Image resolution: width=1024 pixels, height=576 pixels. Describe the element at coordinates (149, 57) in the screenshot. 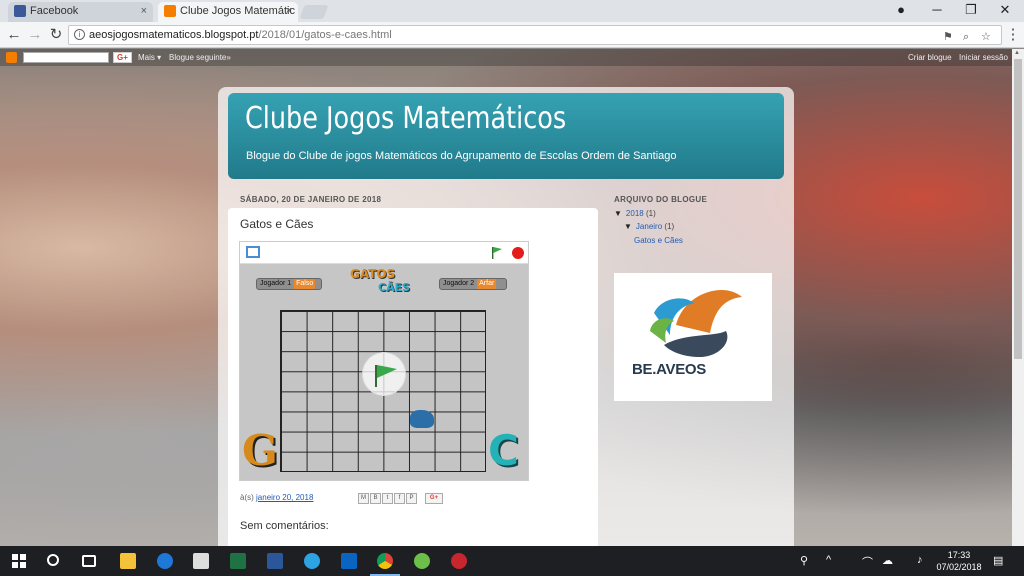

I see `more-menu: Mais ▾` at that location.